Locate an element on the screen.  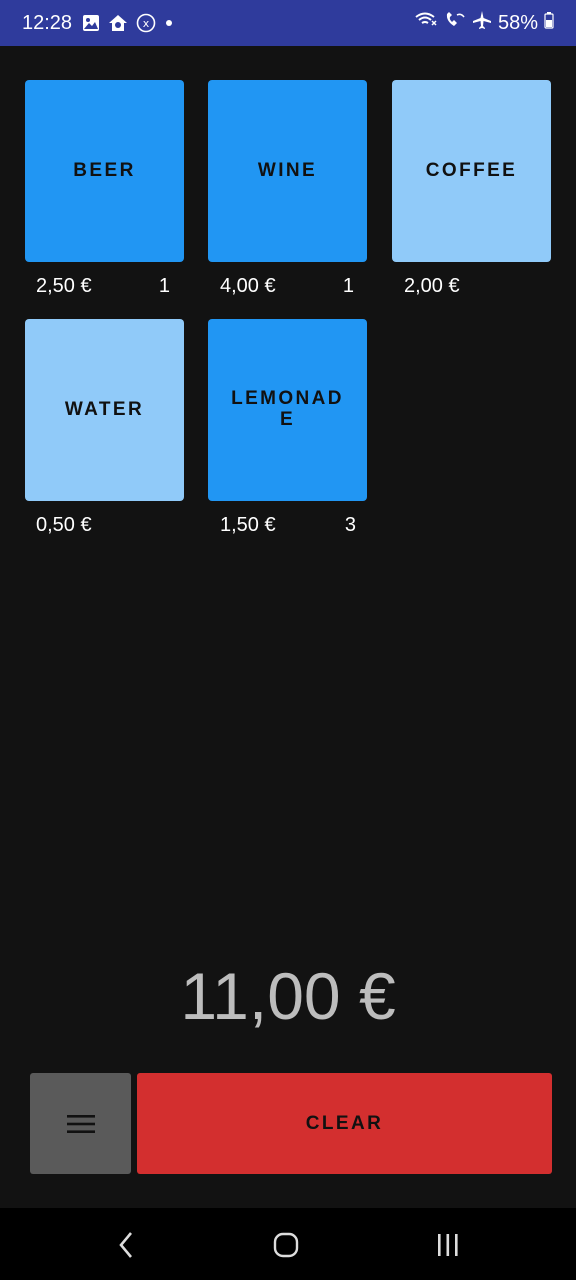
product-name: COFFEE is located at coordinates (471, 170).